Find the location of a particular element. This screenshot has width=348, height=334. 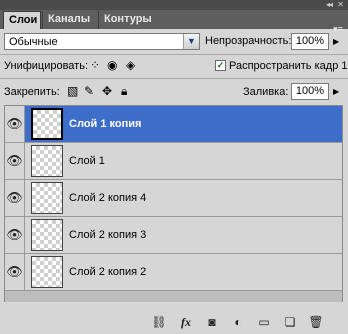

panel-gap is located at coordinates (174, 306).